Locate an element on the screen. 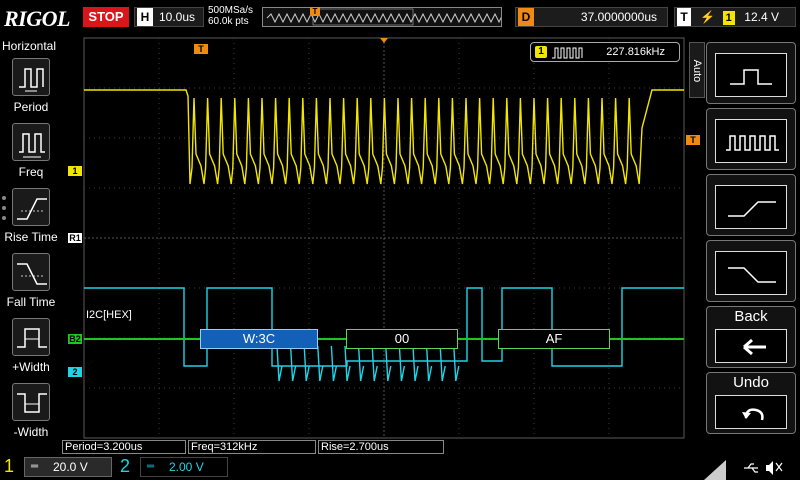 The image size is (800, 480). memory-position-strip: T is located at coordinates (383, 17).